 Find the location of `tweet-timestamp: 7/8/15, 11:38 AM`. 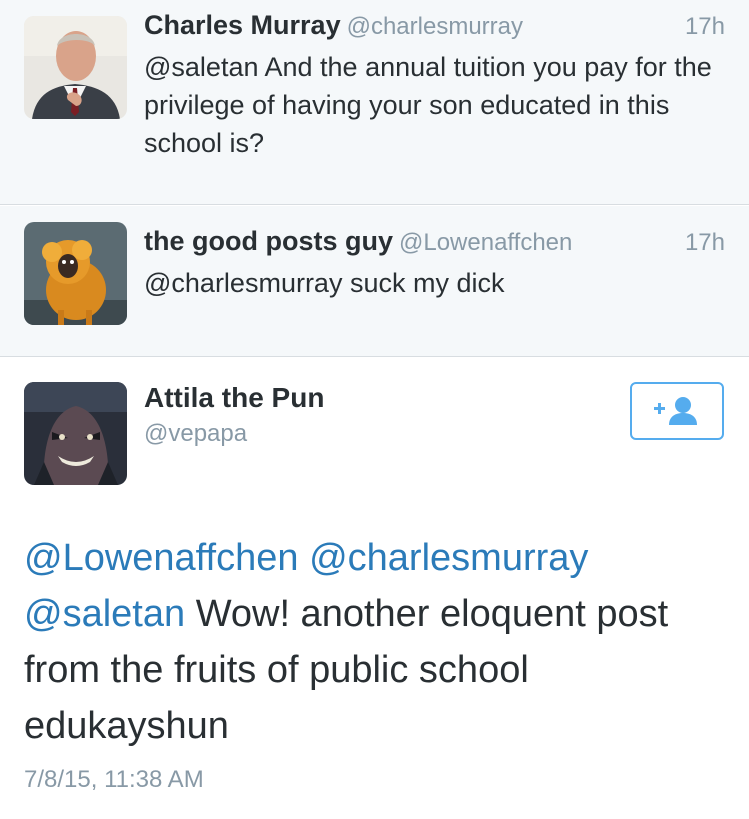

tweet-timestamp: 7/8/15, 11:38 AM is located at coordinates (114, 779).